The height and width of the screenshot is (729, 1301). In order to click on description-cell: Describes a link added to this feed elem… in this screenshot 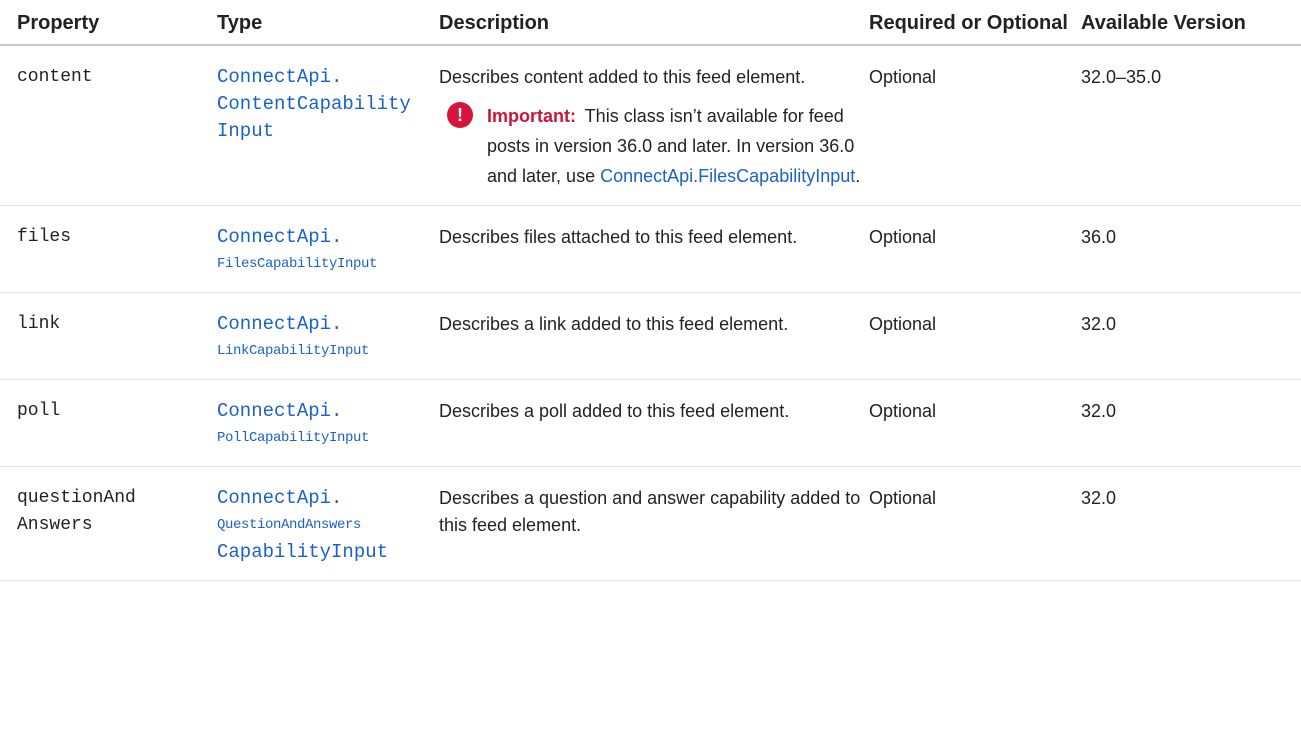, I will do `click(614, 324)`.